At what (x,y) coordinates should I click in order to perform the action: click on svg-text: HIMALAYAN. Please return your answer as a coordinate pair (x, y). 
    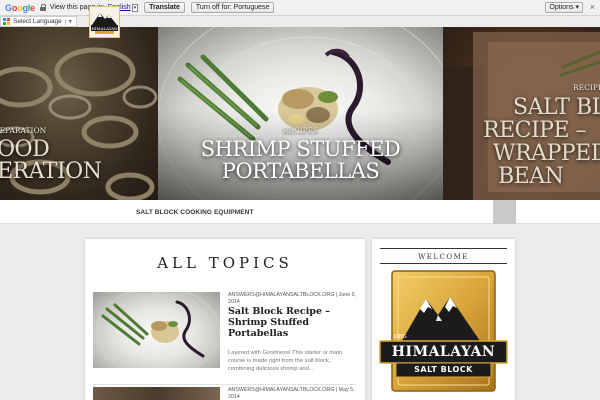
    Looking at the image, I should click on (104, 28).